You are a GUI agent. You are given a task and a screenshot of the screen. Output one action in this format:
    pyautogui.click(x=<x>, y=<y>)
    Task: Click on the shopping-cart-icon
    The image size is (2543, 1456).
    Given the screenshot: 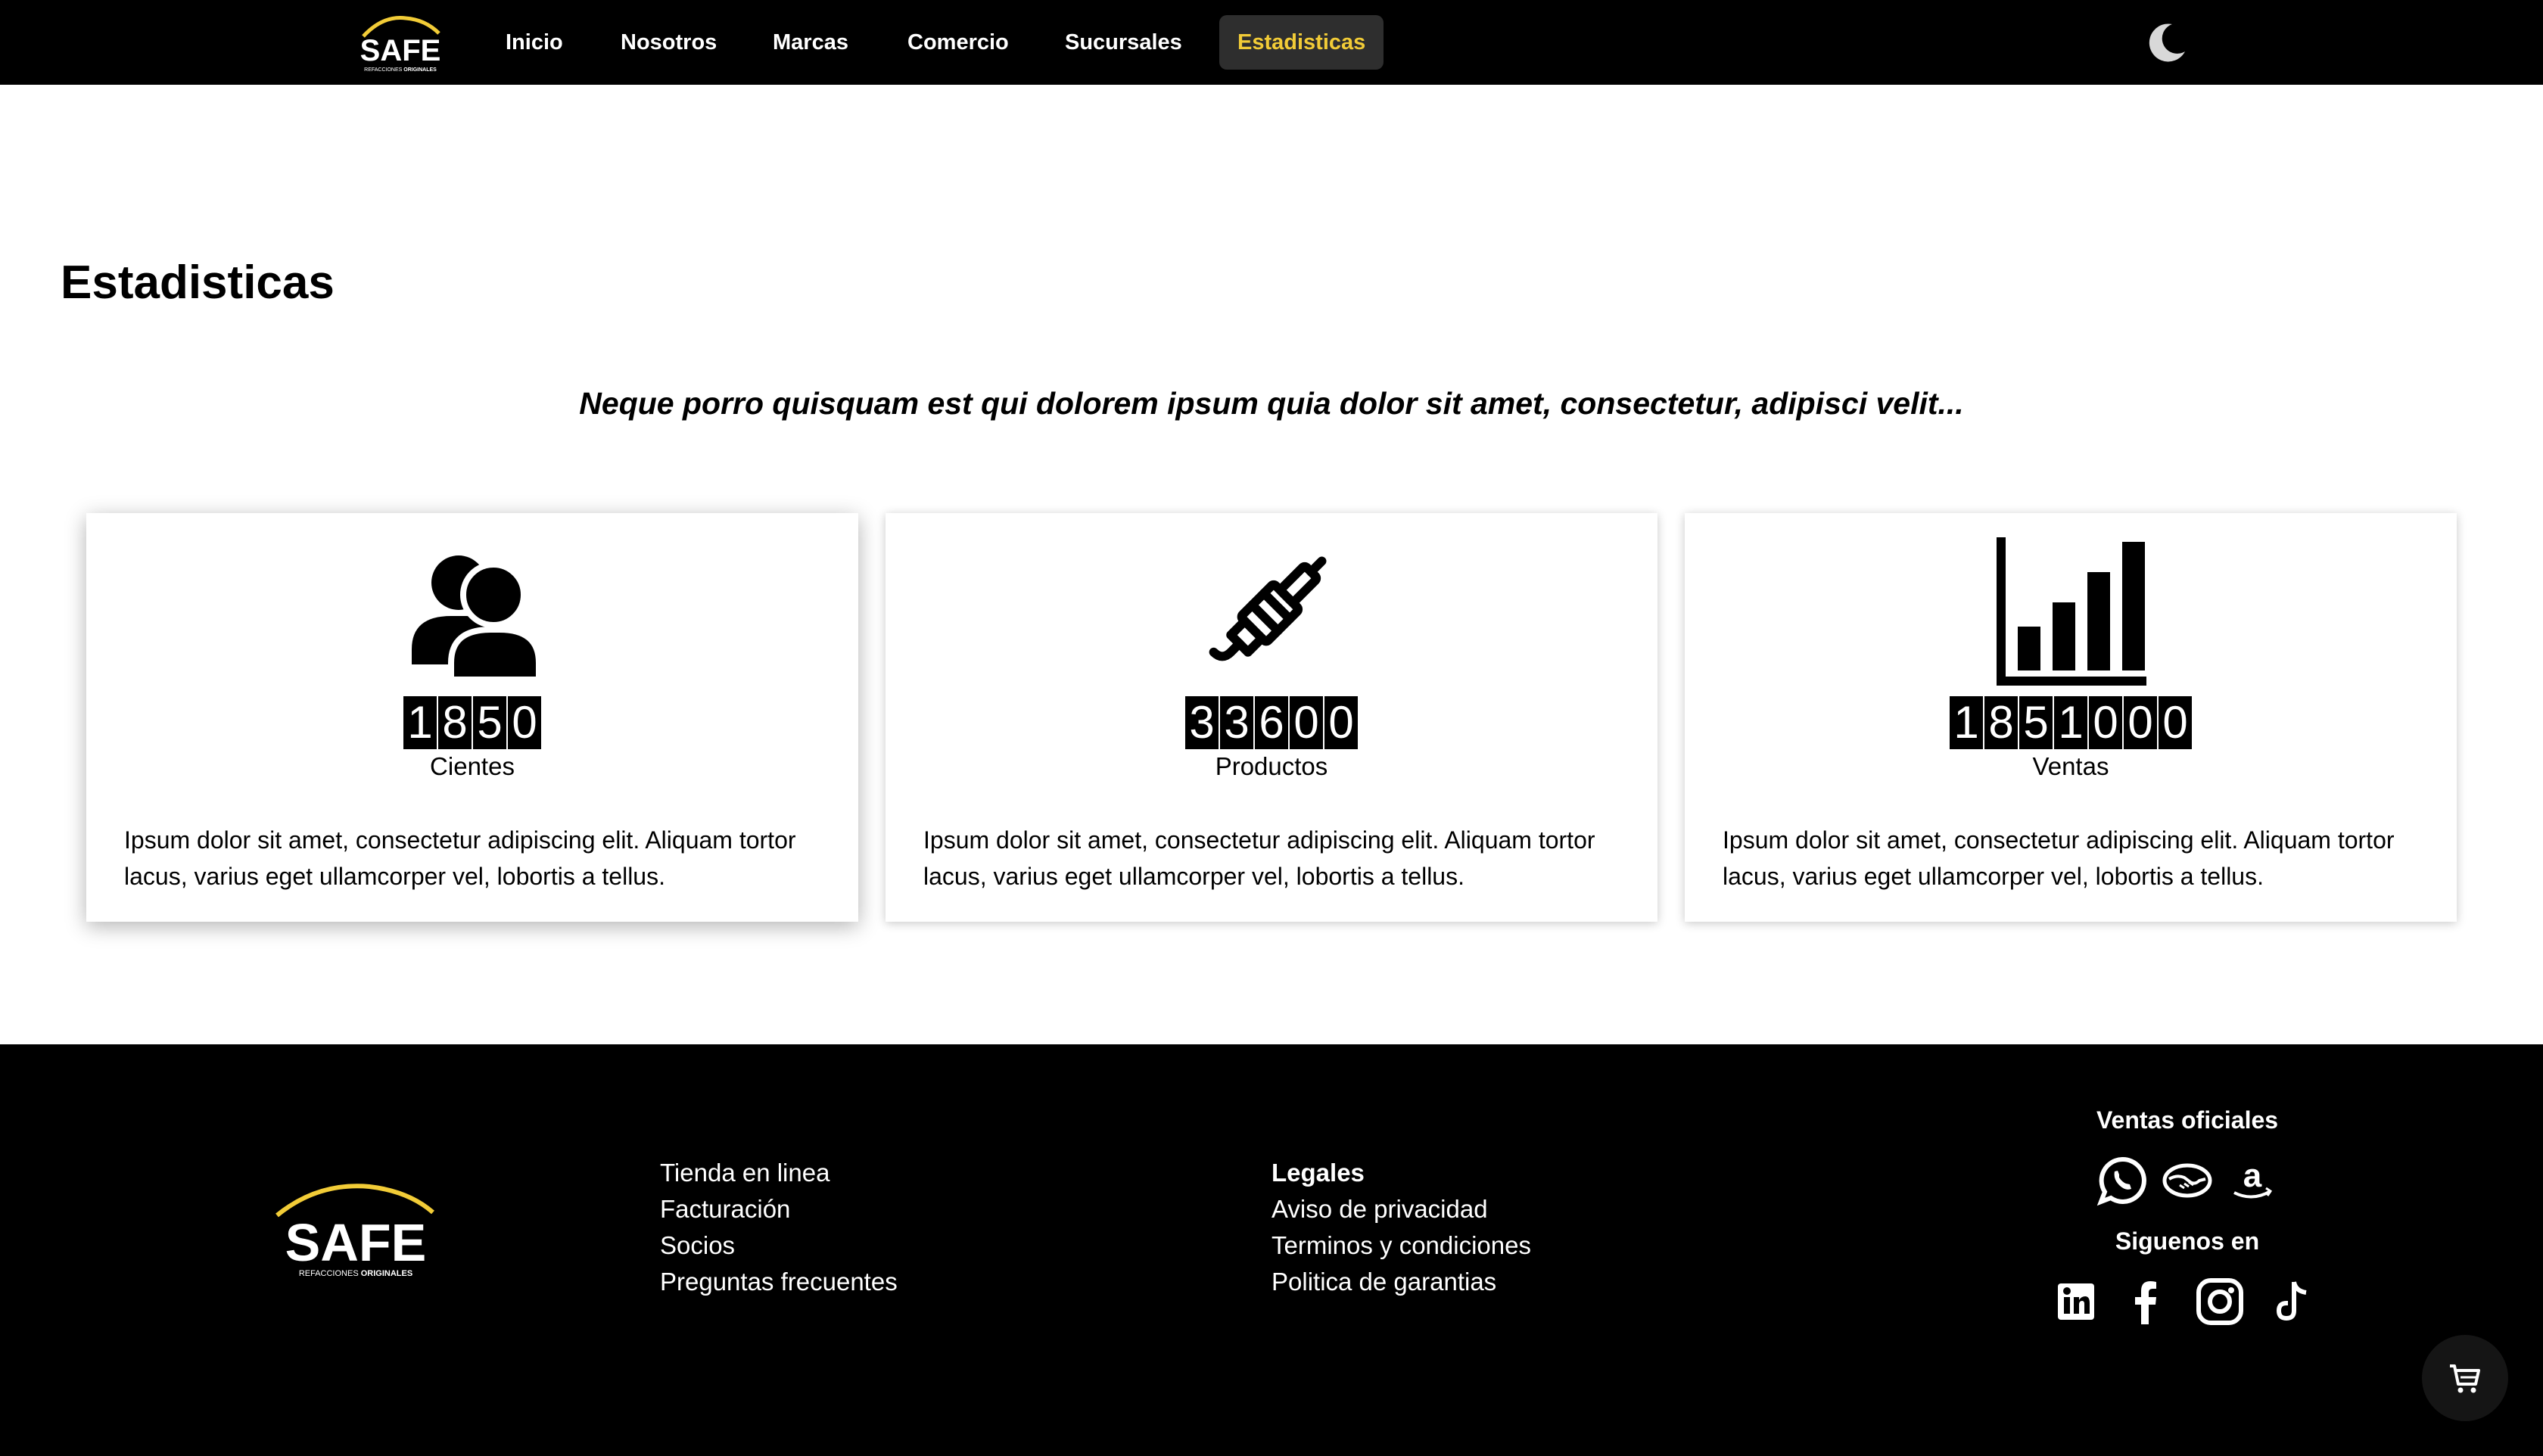 What is the action you would take?
    pyautogui.click(x=2465, y=1379)
    